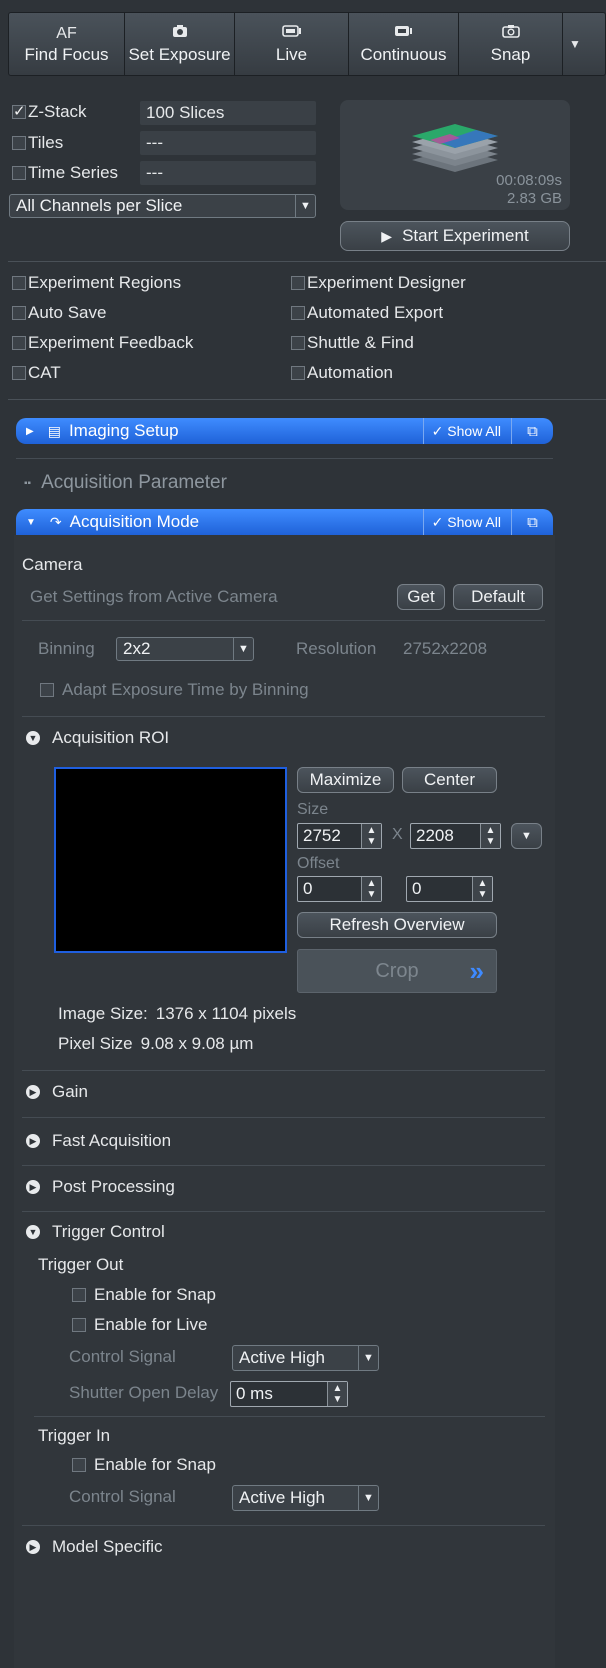 This screenshot has height=1668, width=606. I want to click on acquisition-roi-section: ▼ Acquisition ROI, so click(97, 738).